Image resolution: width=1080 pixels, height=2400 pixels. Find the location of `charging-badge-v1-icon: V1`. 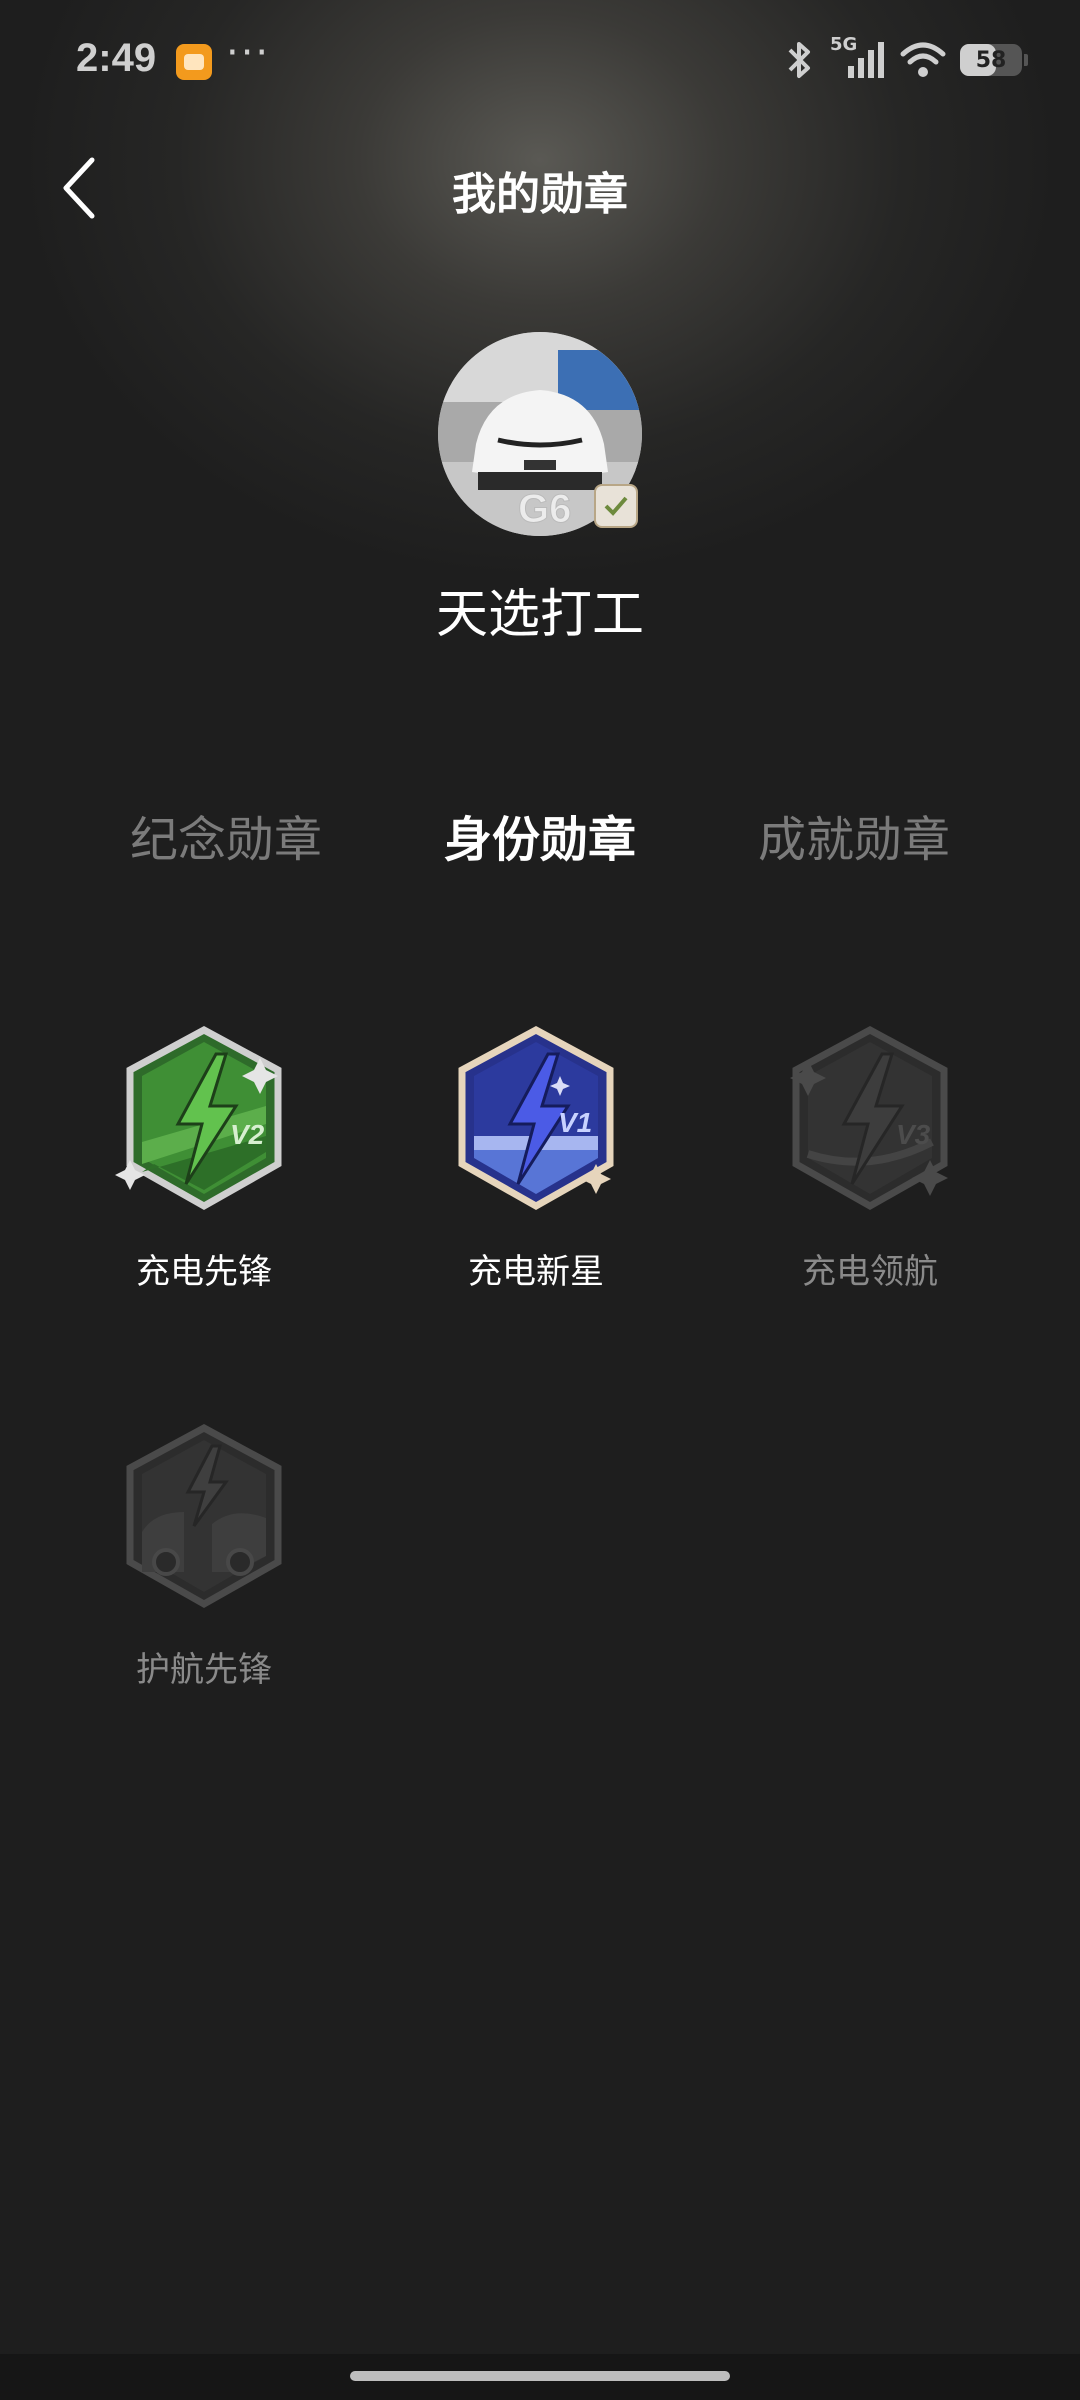

charging-badge-v1-icon: V1 is located at coordinates (536, 1118).